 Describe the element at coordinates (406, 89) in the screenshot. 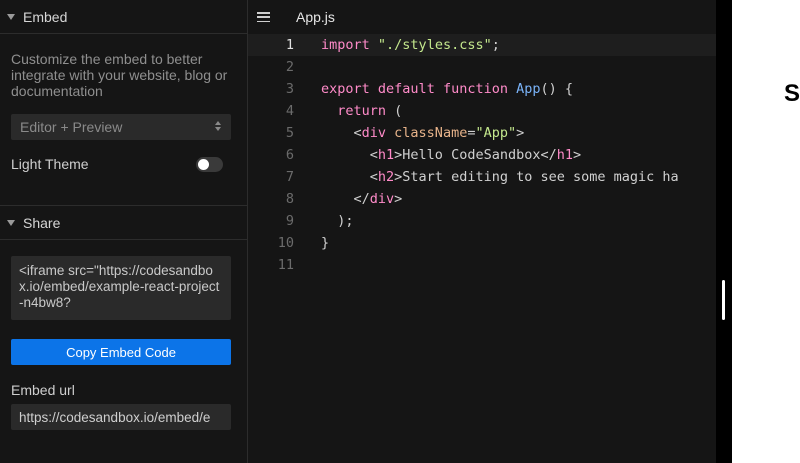

I see `code-token: default` at that location.